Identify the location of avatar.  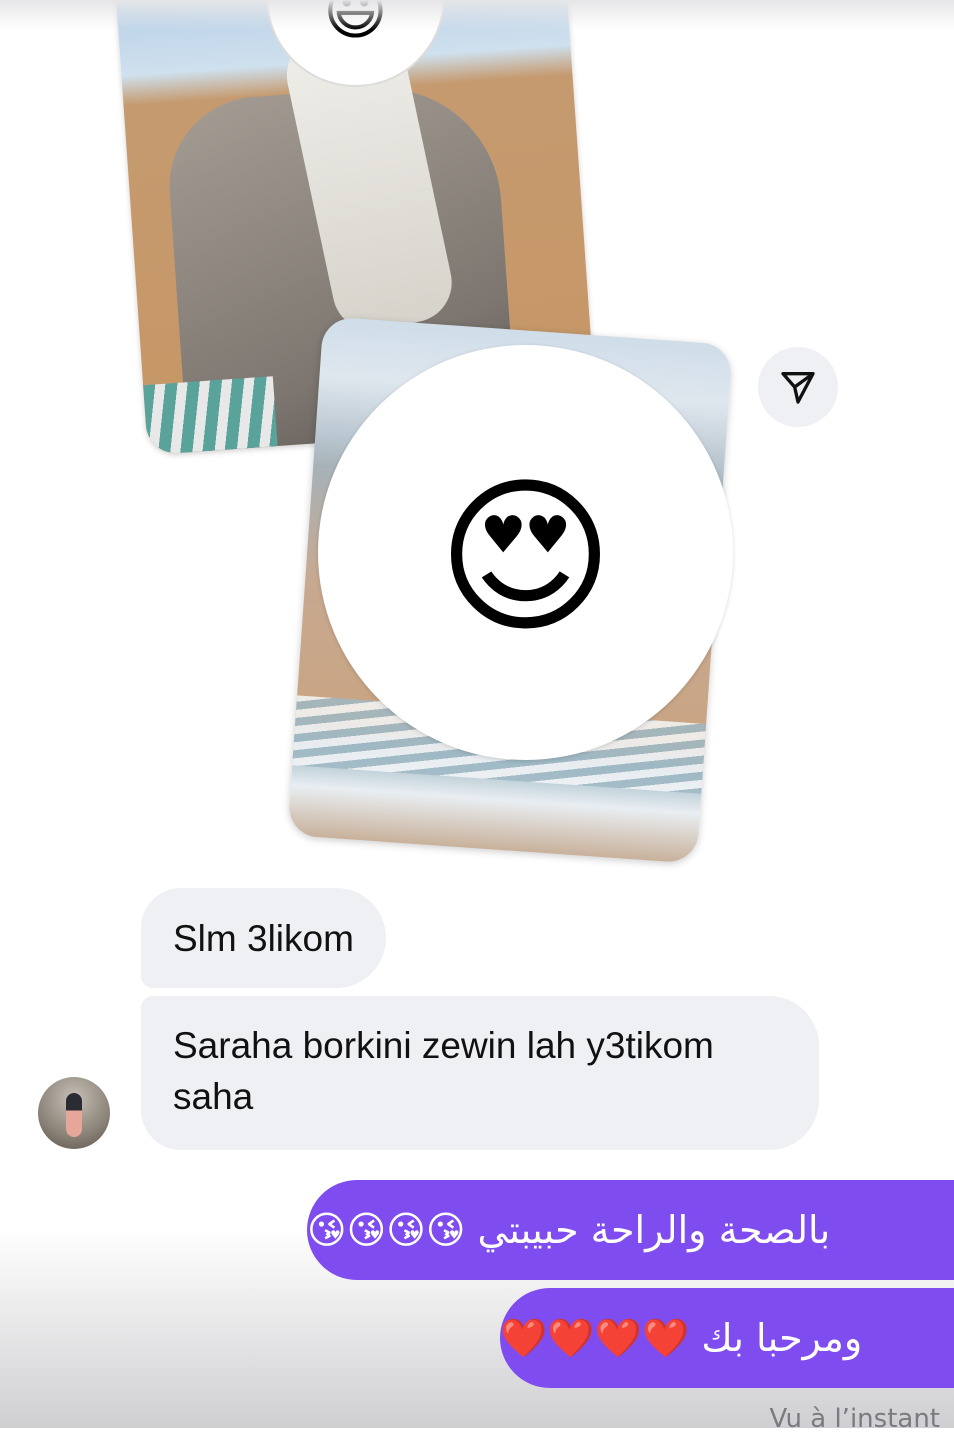
(74, 1113).